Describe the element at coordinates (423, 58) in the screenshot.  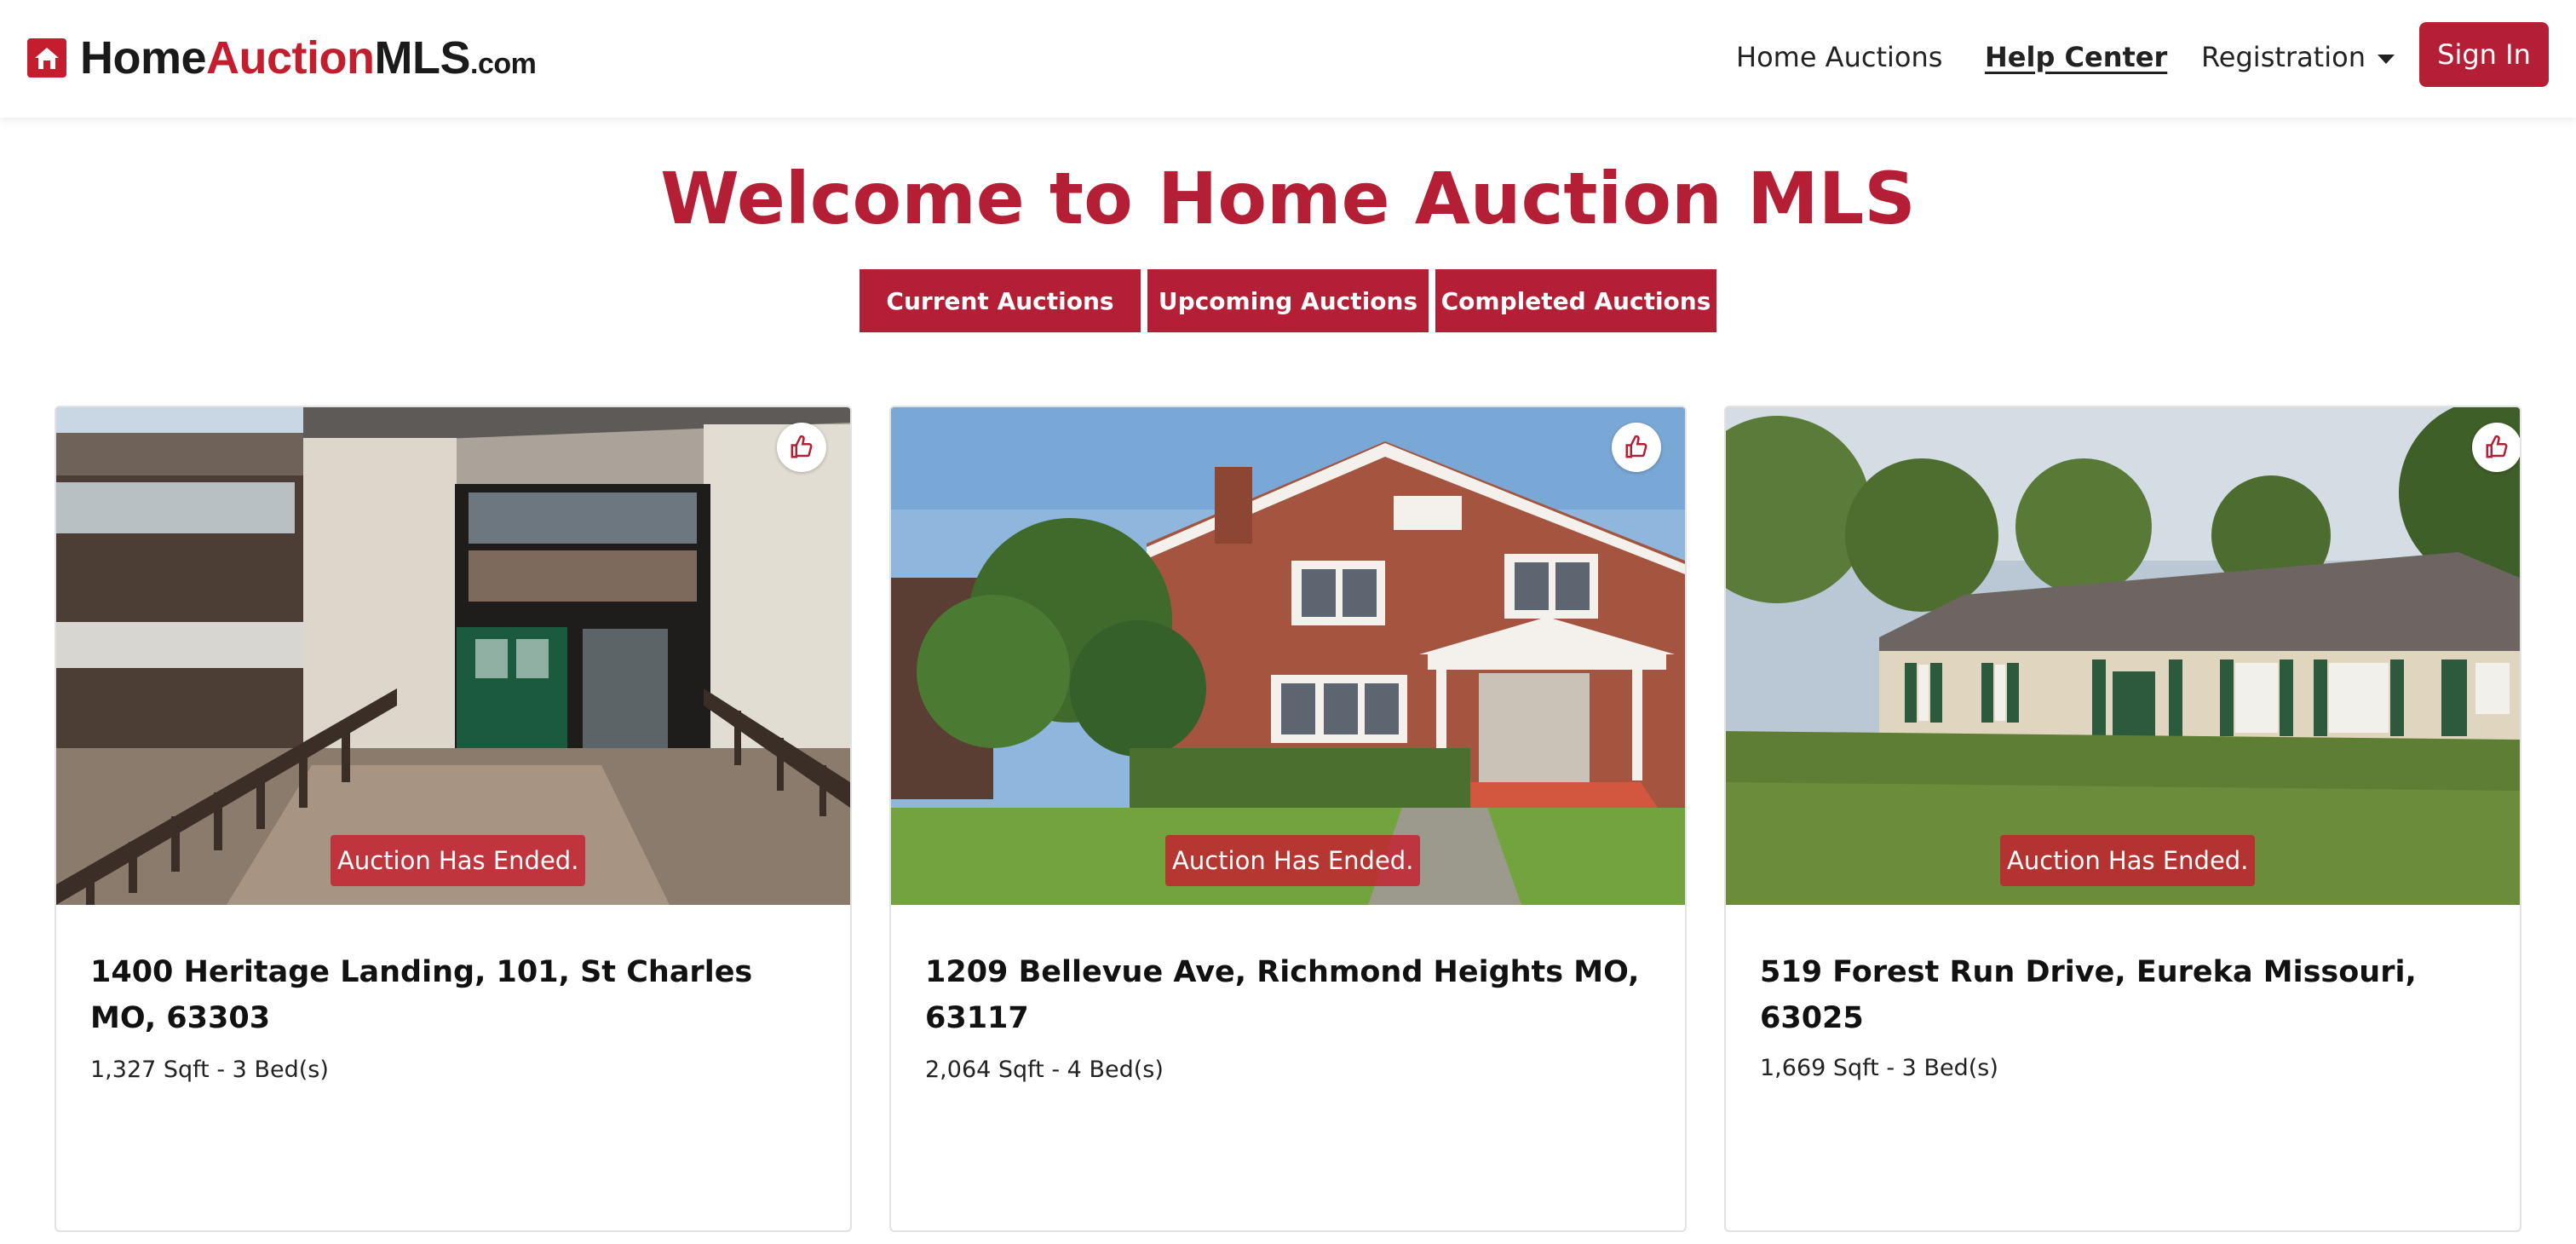
I see `logo-text-mls: MLS` at that location.